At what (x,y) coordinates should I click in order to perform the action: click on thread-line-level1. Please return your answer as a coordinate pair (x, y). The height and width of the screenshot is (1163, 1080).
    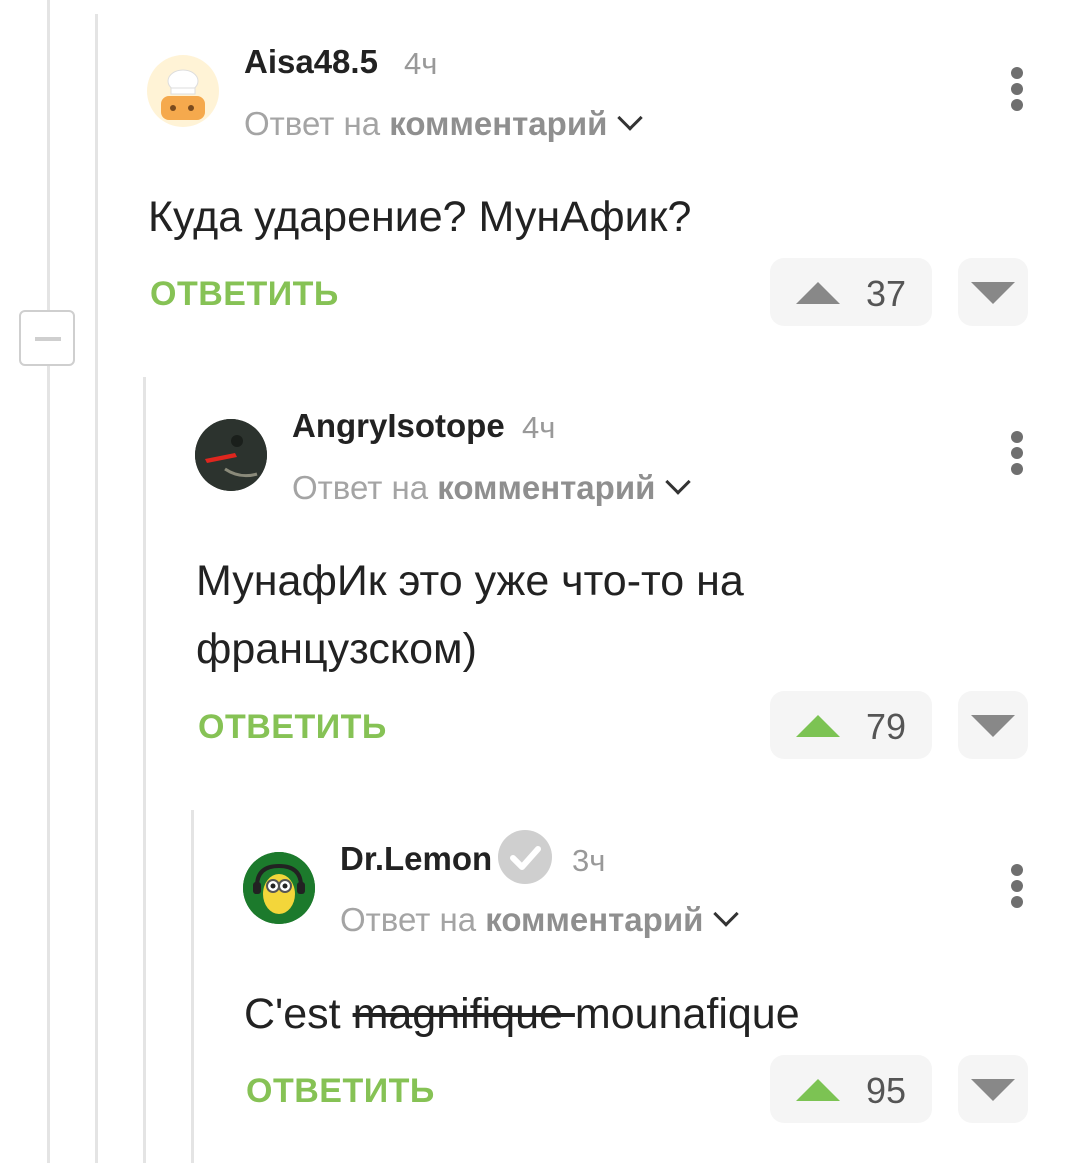
    Looking at the image, I should click on (96, 588).